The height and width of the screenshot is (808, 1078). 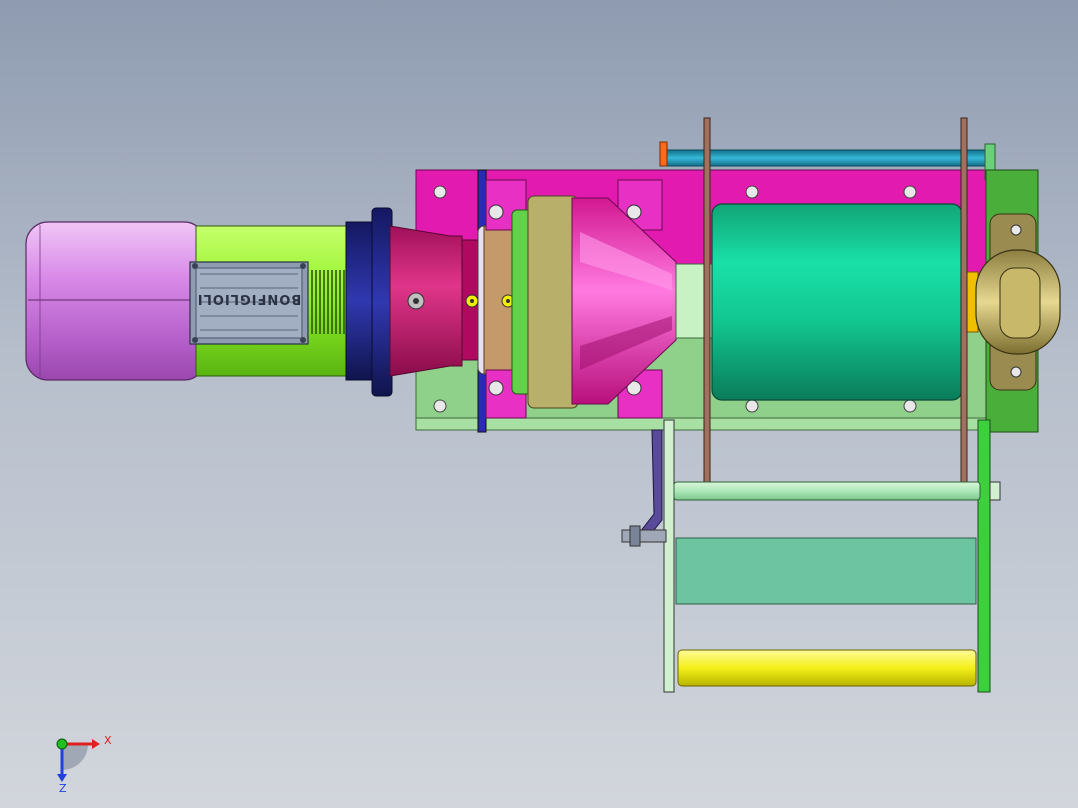 What do you see at coordinates (845, 302) in the screenshot?
I see `cable-drum` at bounding box center [845, 302].